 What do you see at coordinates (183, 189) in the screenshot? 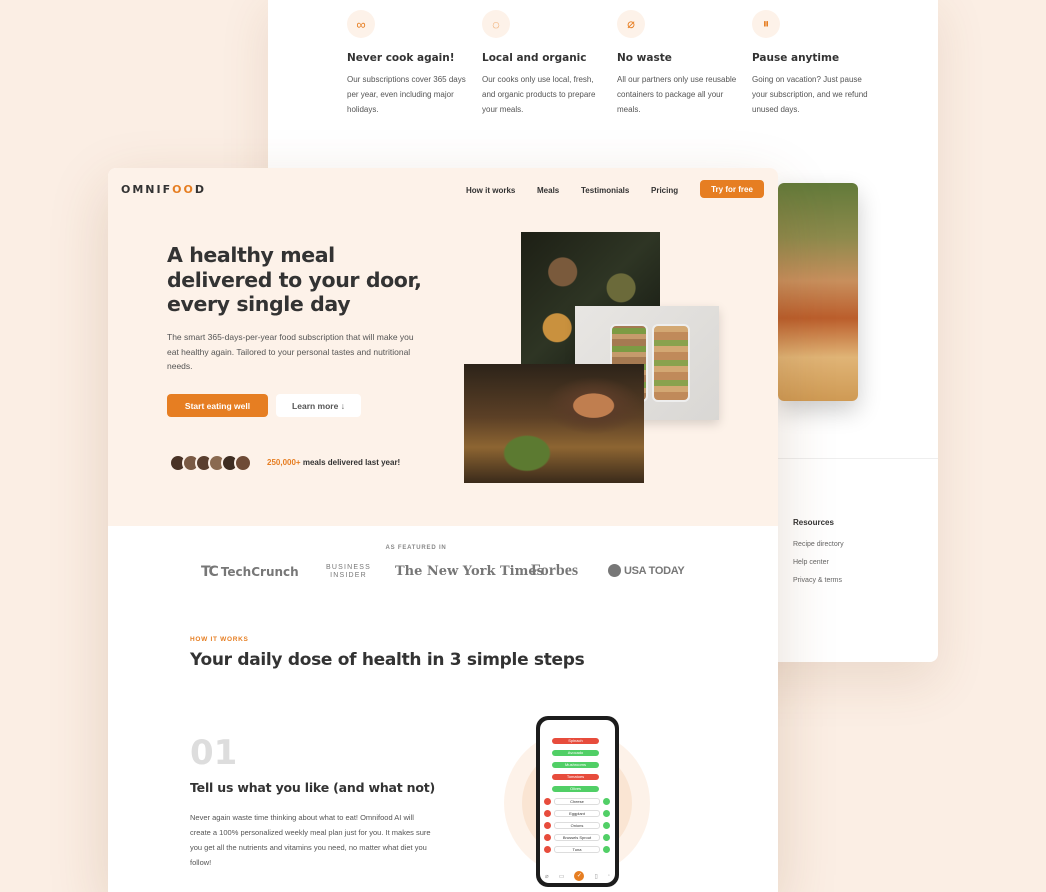
I see `logo-mark: OO` at bounding box center [183, 189].